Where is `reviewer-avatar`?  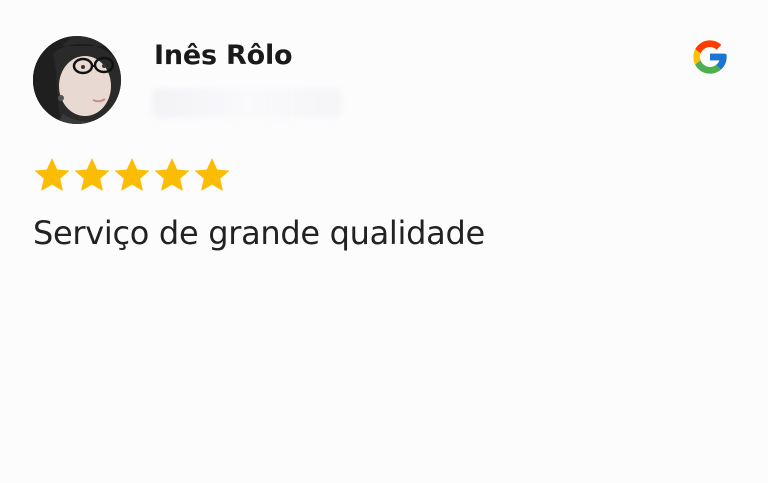
reviewer-avatar is located at coordinates (77, 80).